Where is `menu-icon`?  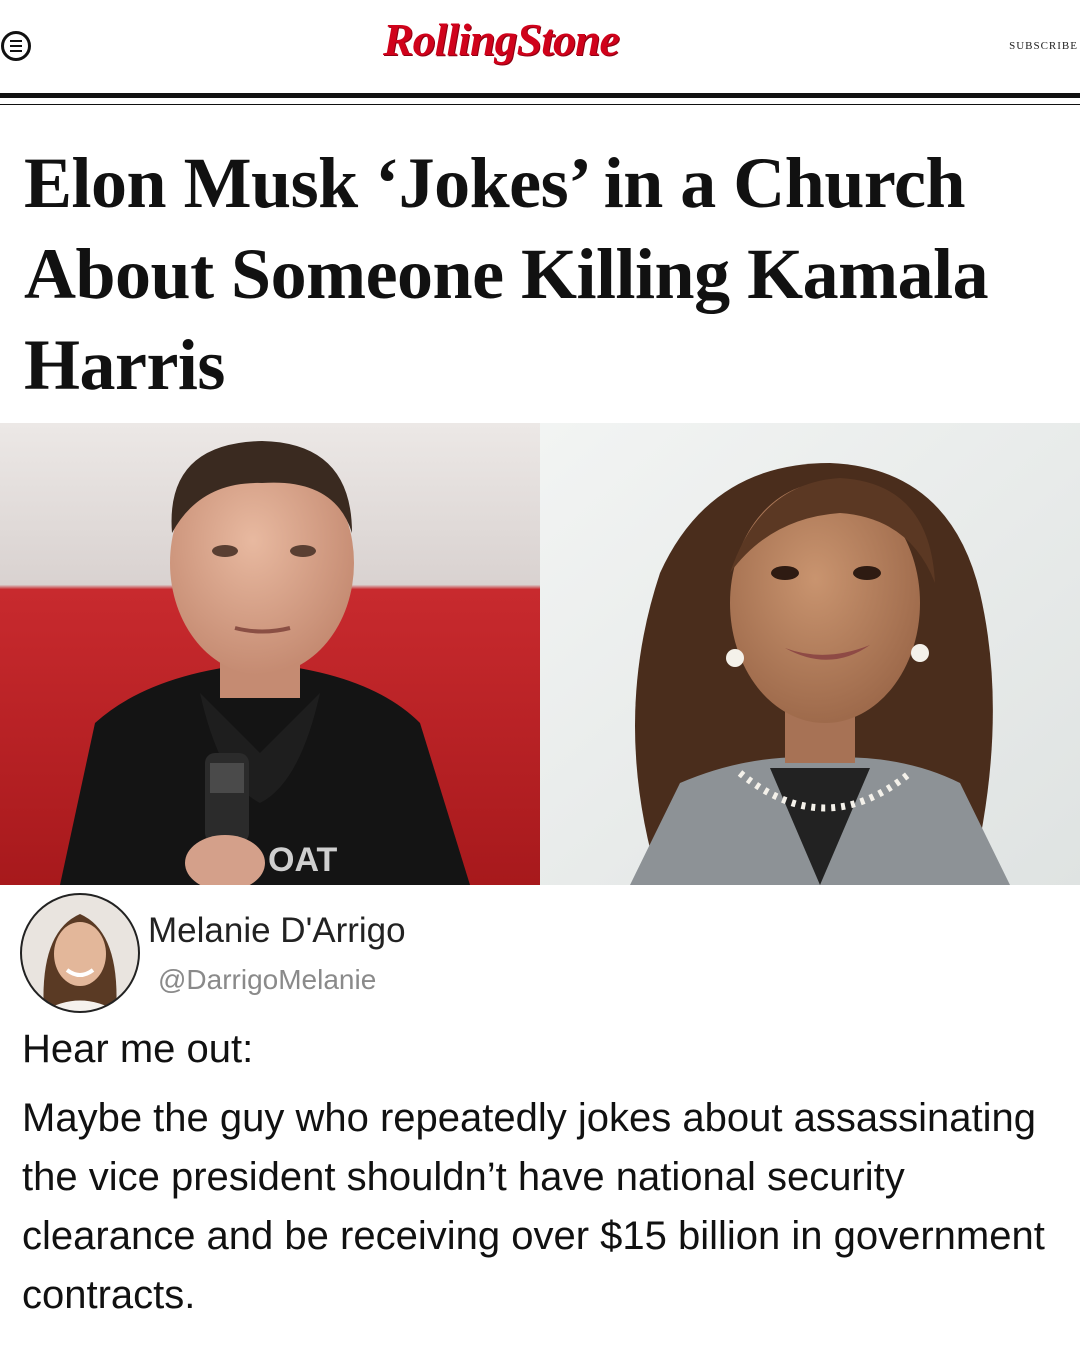
menu-icon is located at coordinates (16, 46).